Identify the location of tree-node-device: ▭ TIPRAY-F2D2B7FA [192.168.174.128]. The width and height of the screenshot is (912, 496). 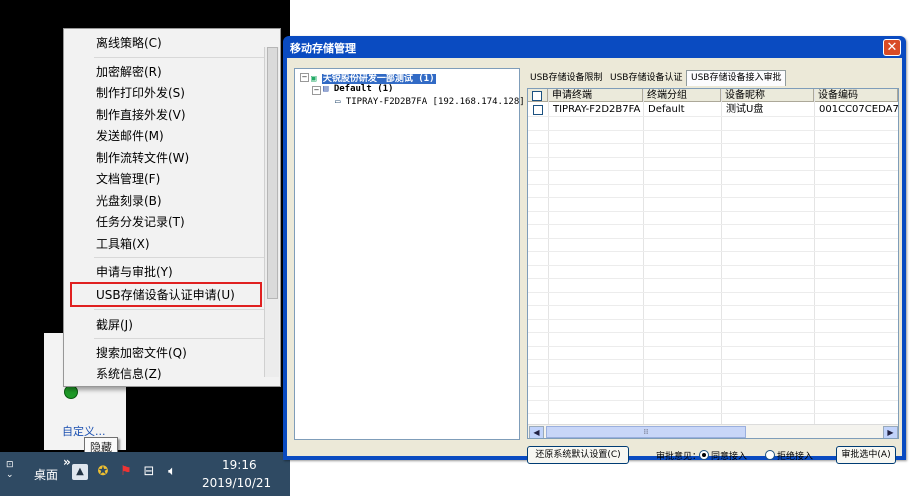
(430, 102).